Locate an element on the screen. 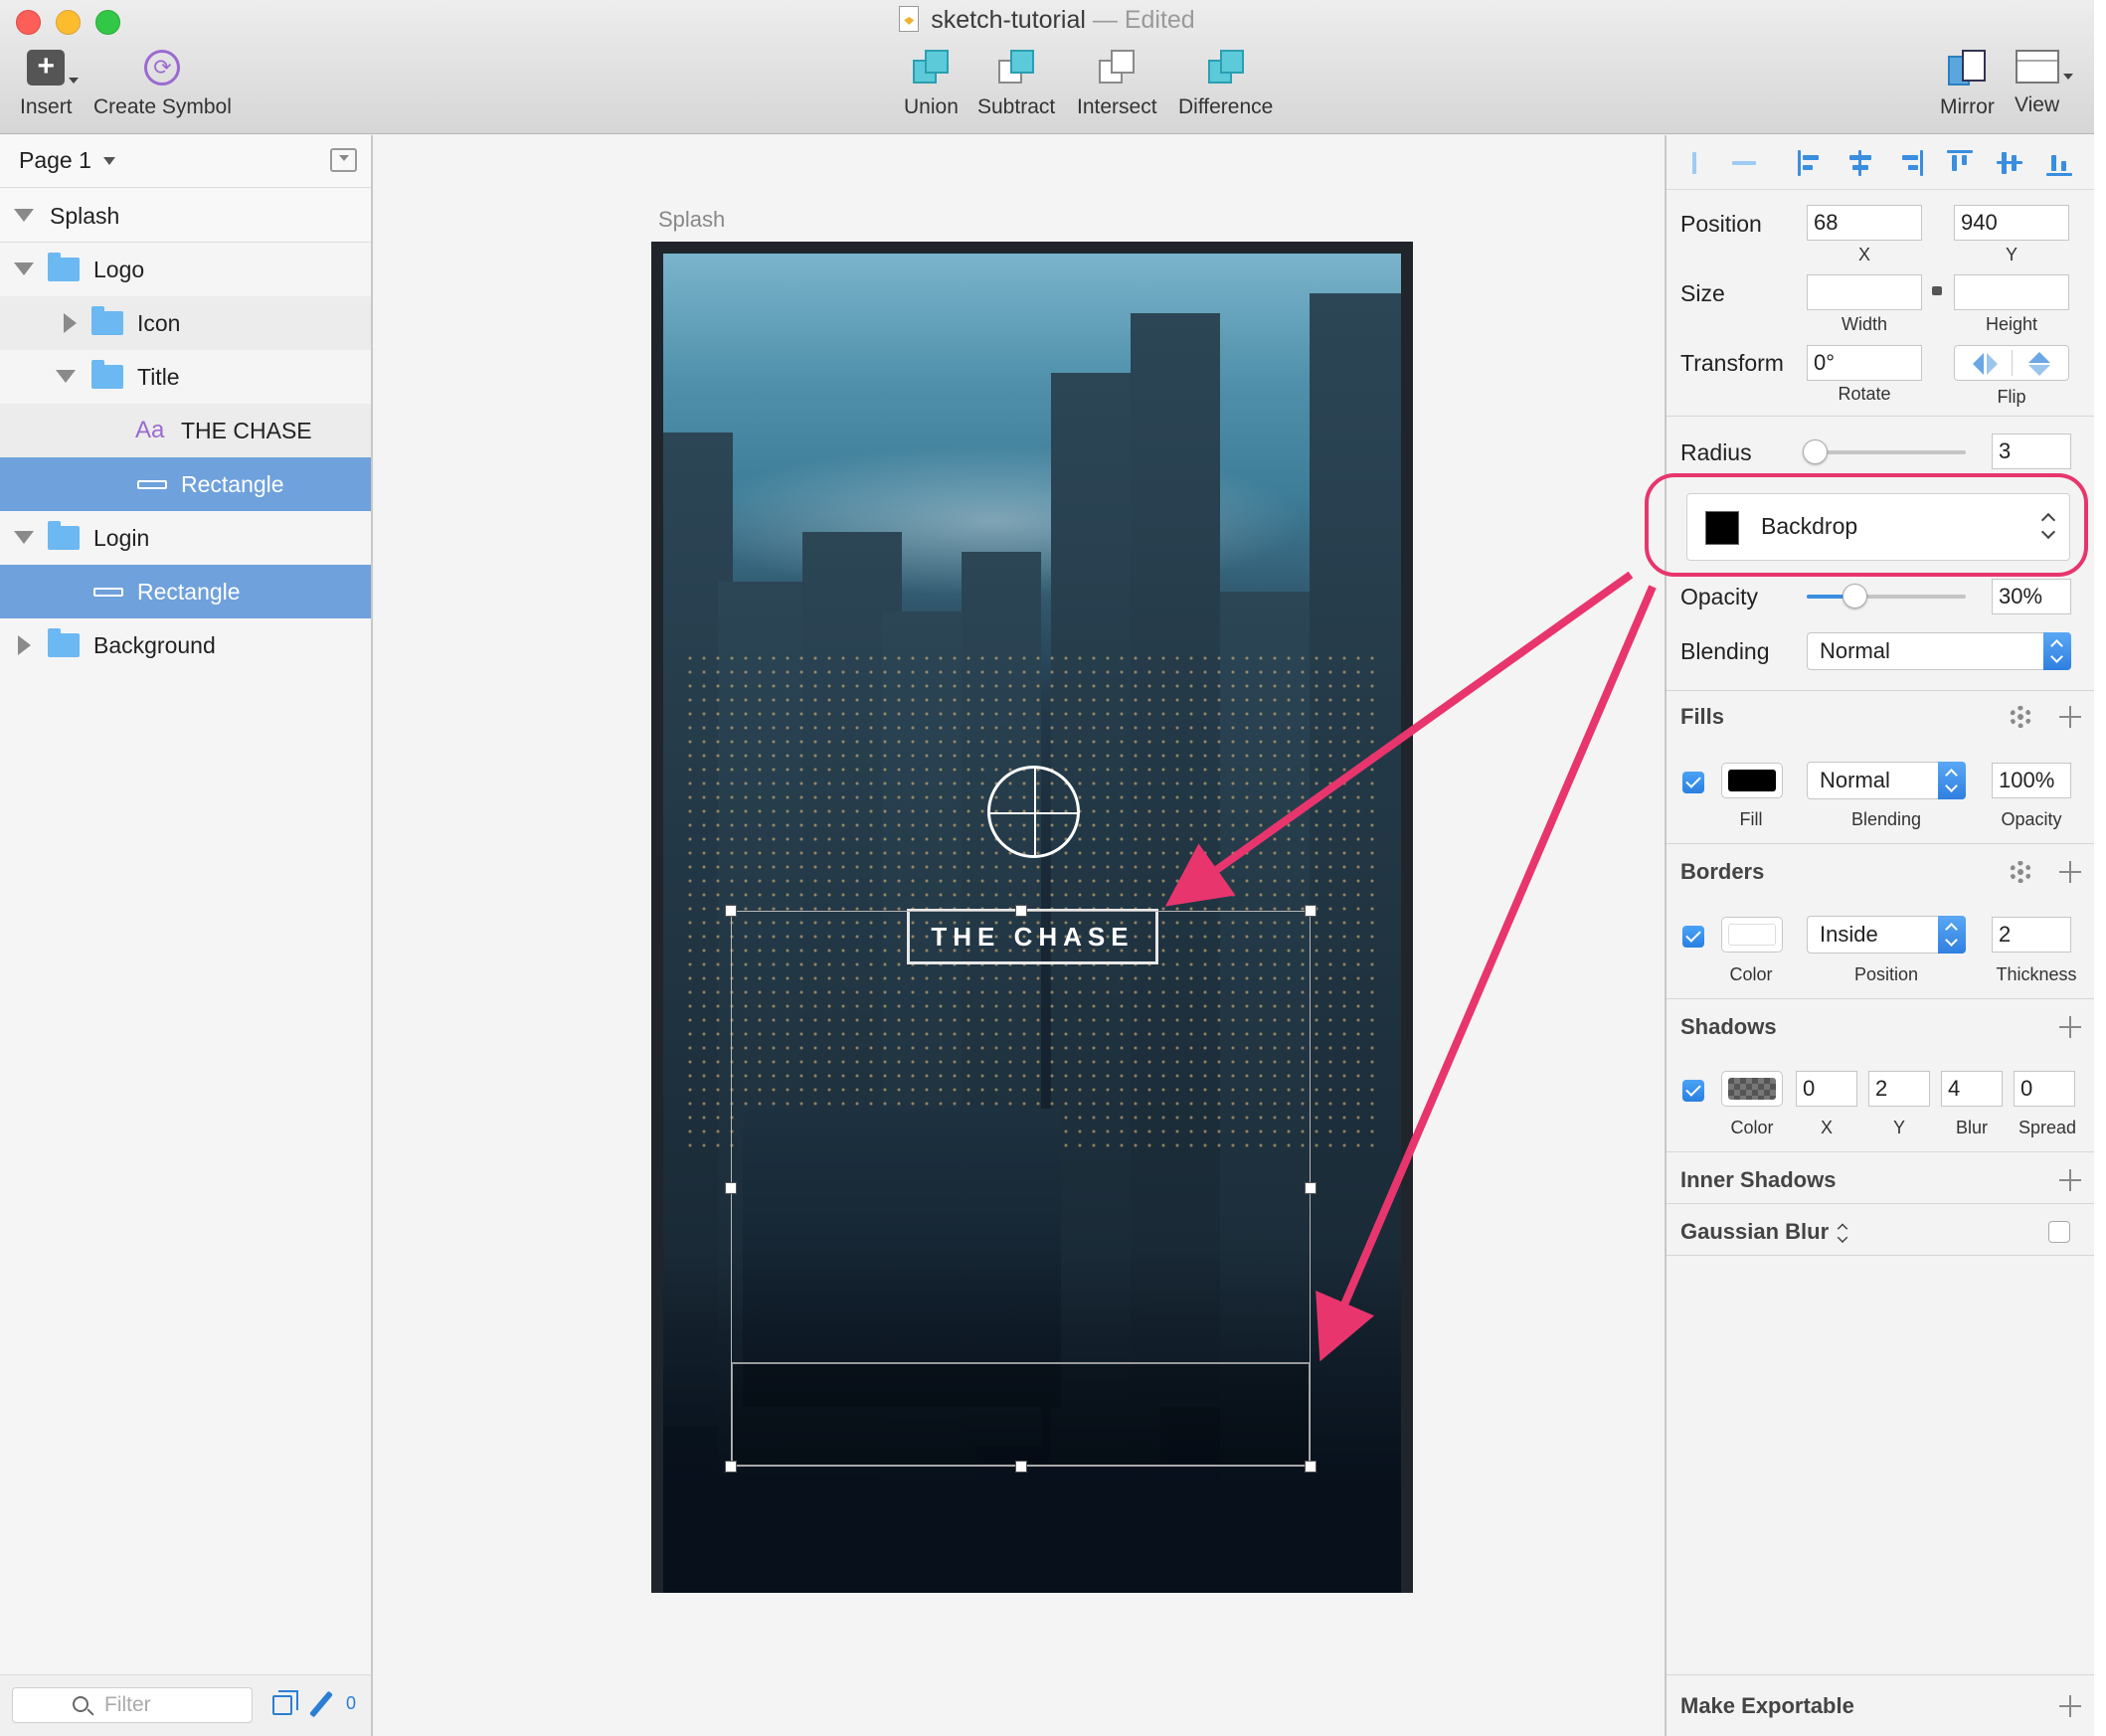 The height and width of the screenshot is (1736, 2106). layer-group-icon: Icon is located at coordinates (185, 323).